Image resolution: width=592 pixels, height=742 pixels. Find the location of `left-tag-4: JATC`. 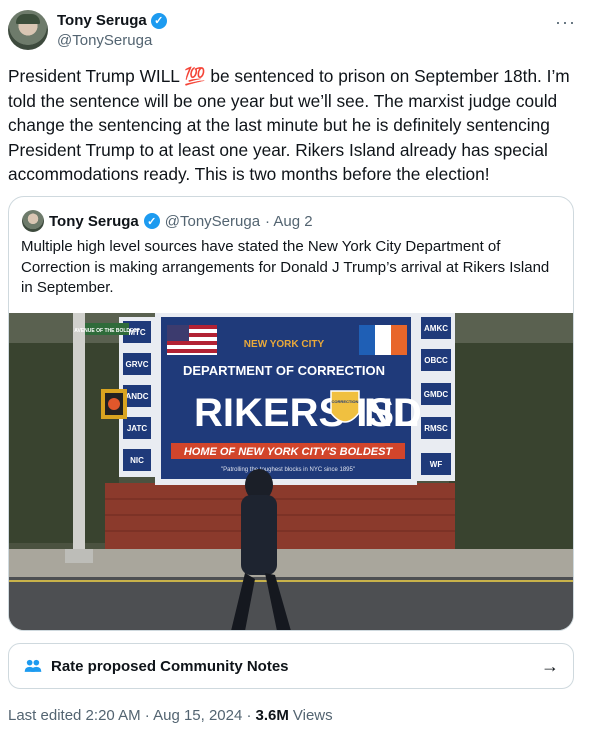

left-tag-4: JATC is located at coordinates (137, 428).